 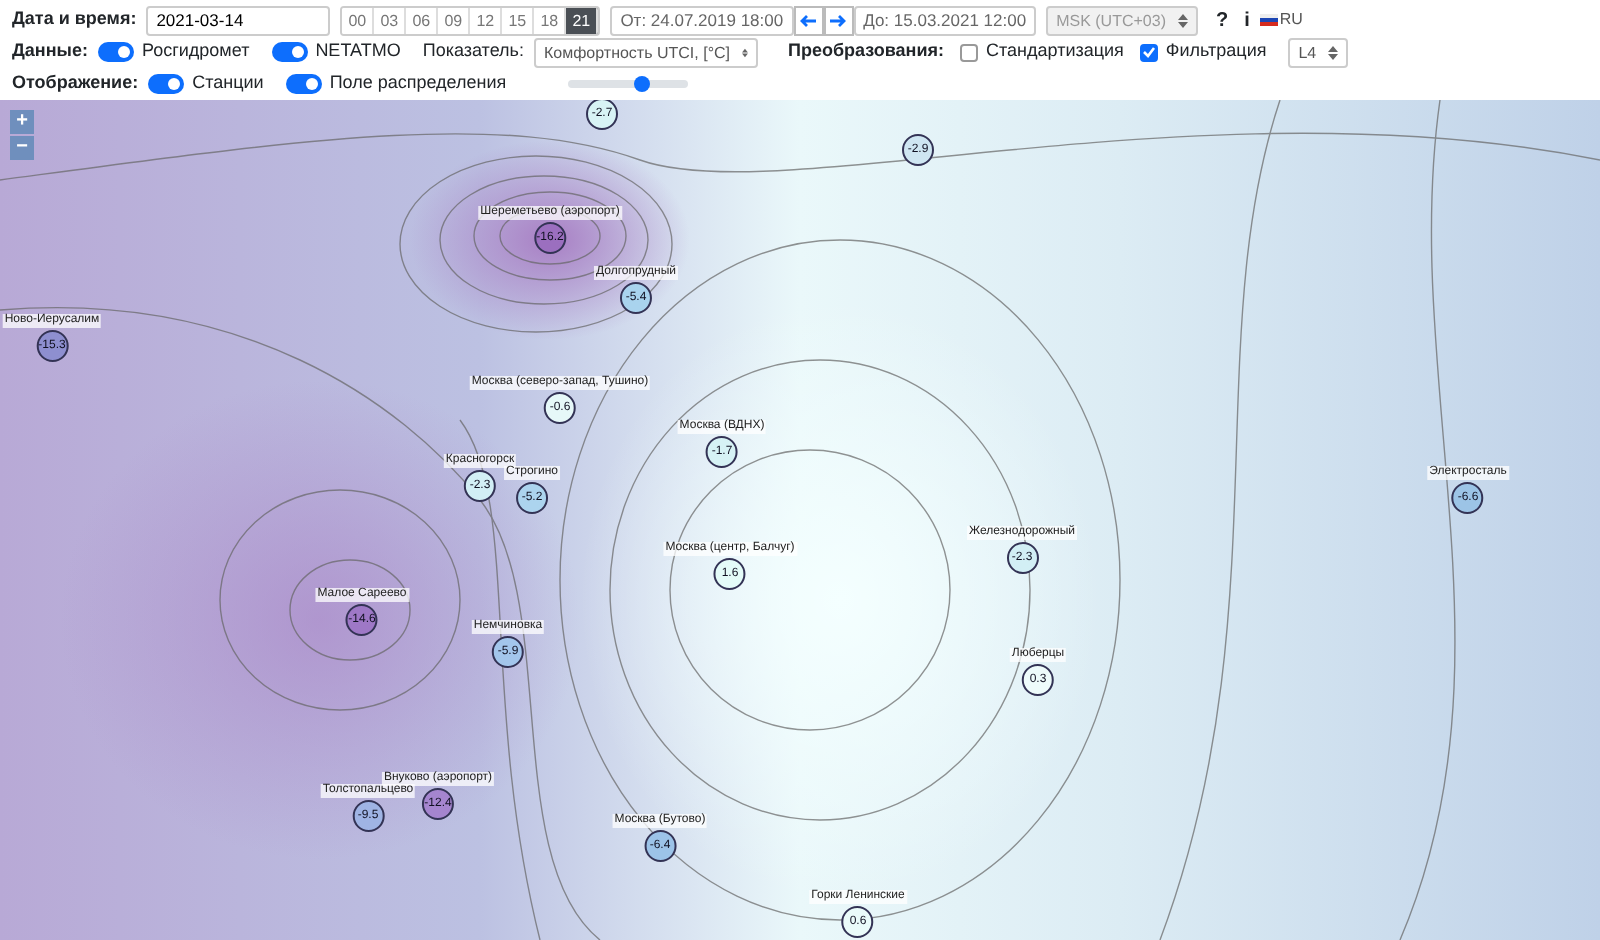 What do you see at coordinates (238, 20) in the screenshot?
I see `date-field: 2021-03-14` at bounding box center [238, 20].